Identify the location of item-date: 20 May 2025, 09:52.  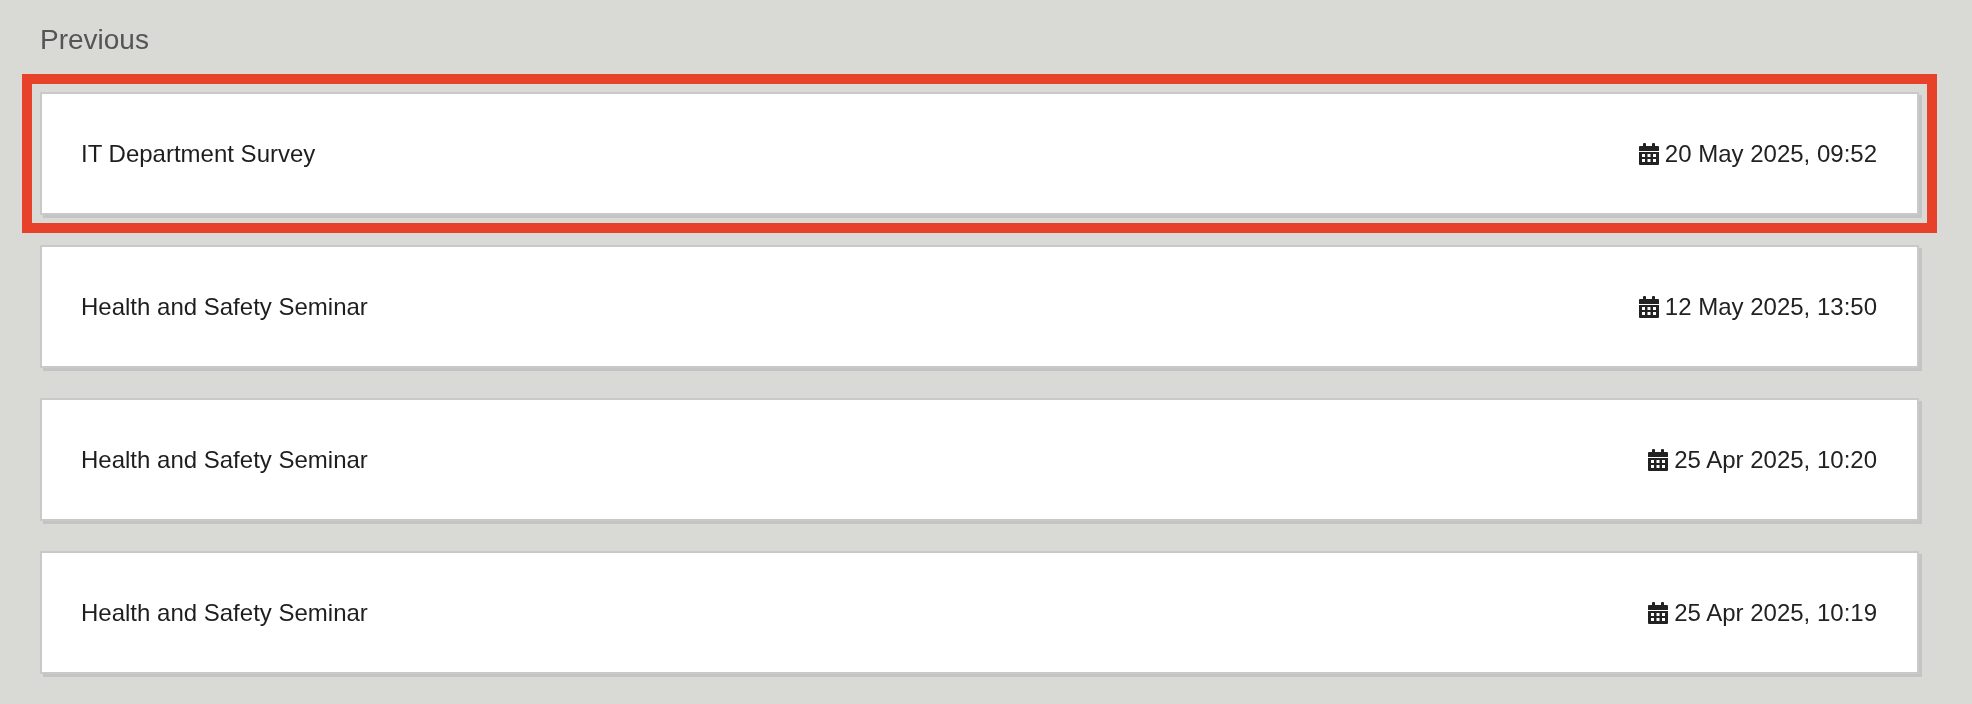
(1770, 153).